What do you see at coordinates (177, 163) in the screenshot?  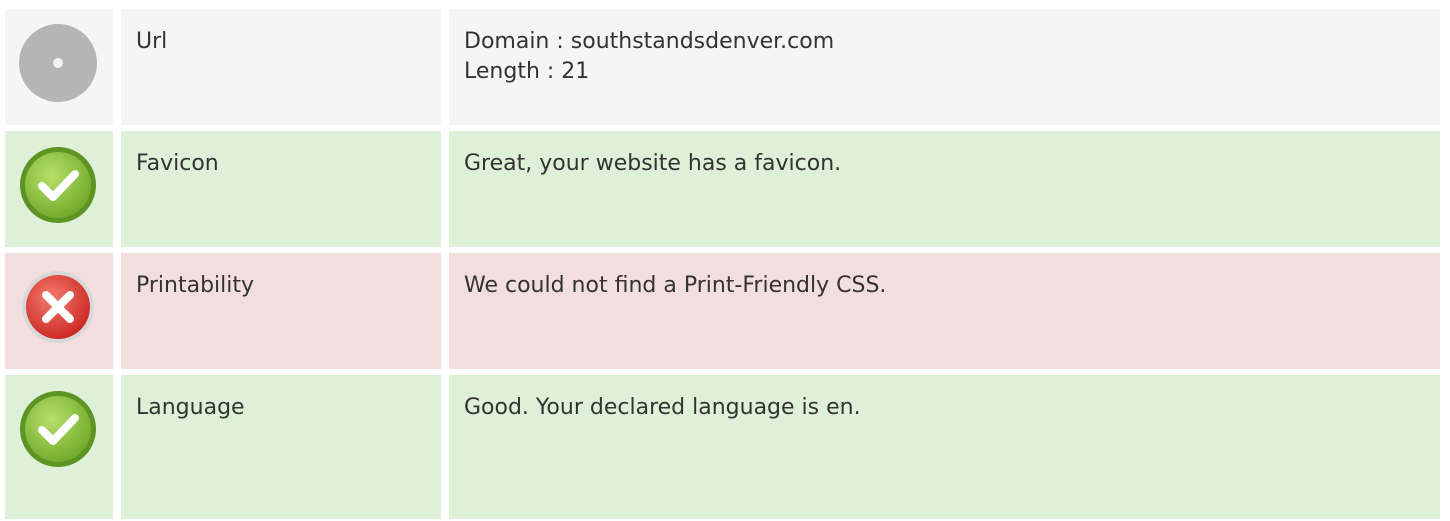 I see `check-label: Favicon` at bounding box center [177, 163].